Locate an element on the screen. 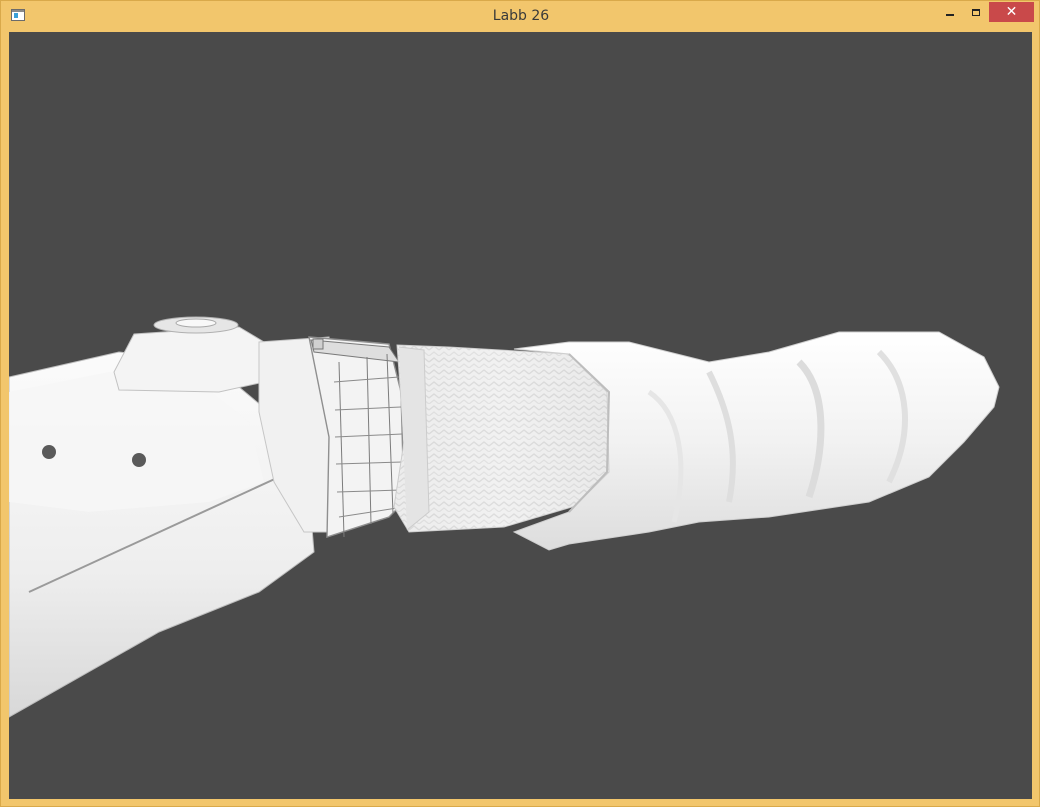  maximize-button is located at coordinates (976, 12).